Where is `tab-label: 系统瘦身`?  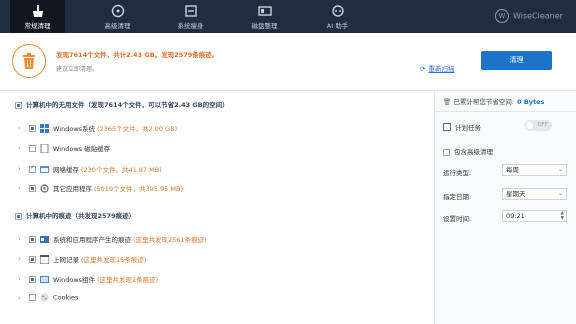 tab-label: 系统瘦身 is located at coordinates (190, 26).